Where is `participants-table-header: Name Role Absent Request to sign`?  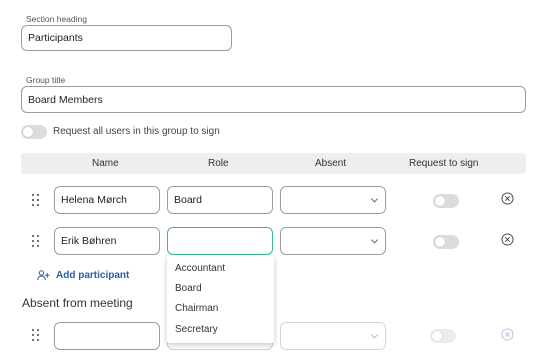
participants-table-header: Name Role Absent Request to sign is located at coordinates (273, 163).